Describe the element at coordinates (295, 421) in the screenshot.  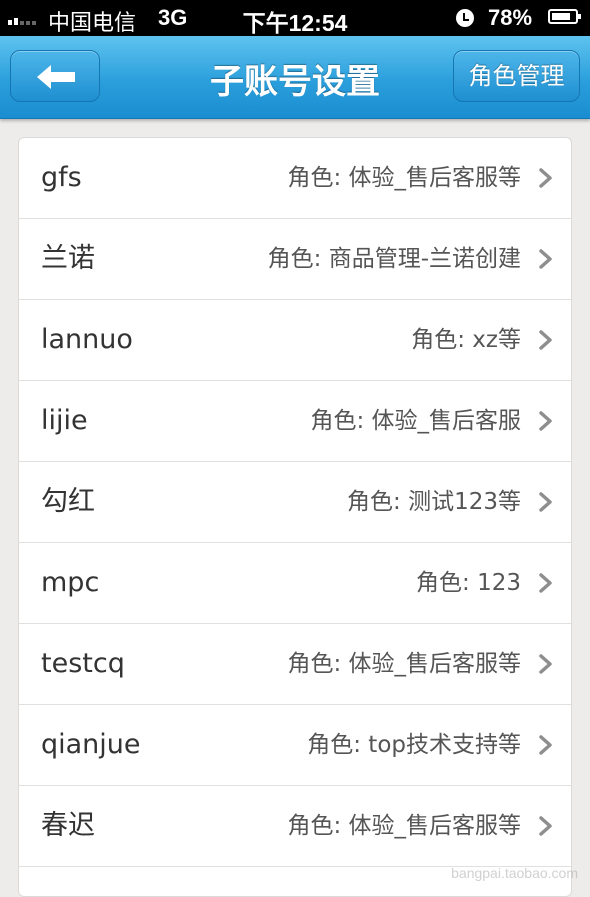
I see `list-item: lijie 角色: 体验_售后客服` at that location.